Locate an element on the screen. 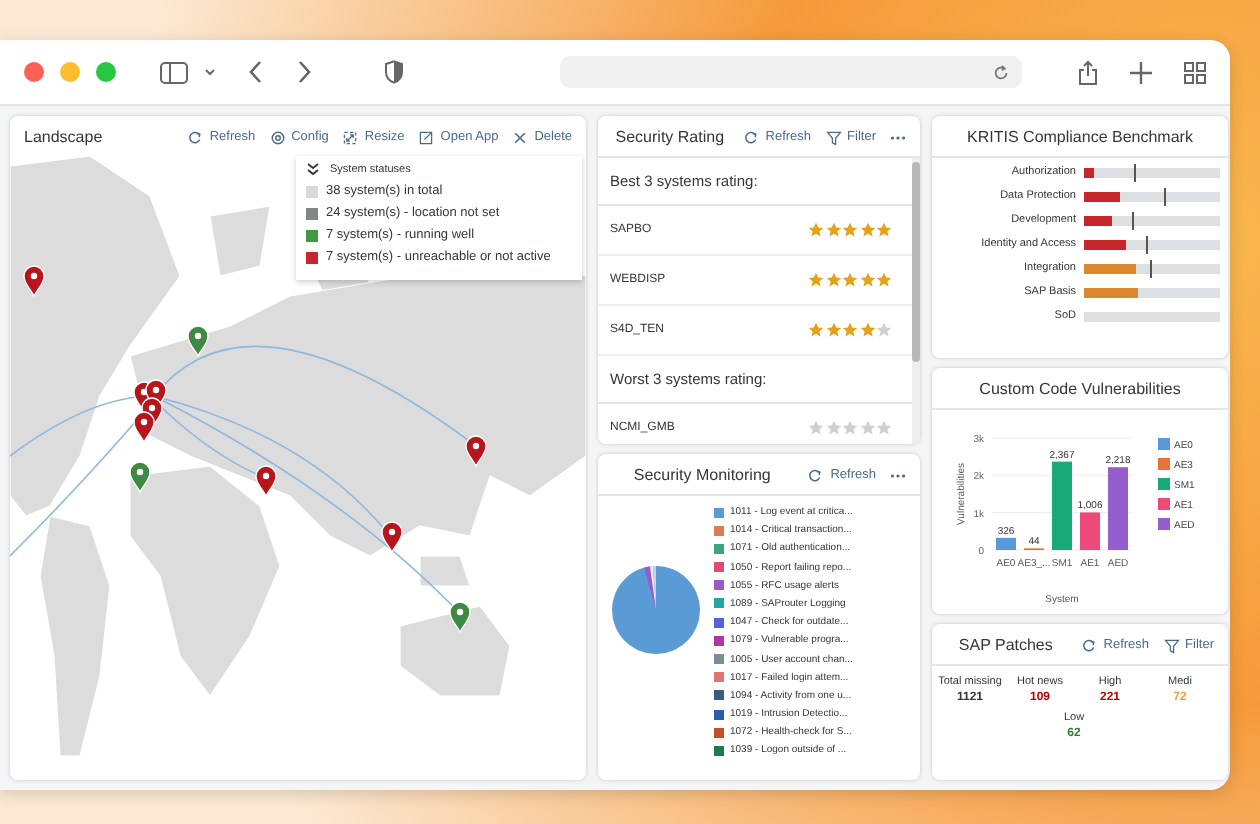  card-title: Security Rating is located at coordinates (670, 137).